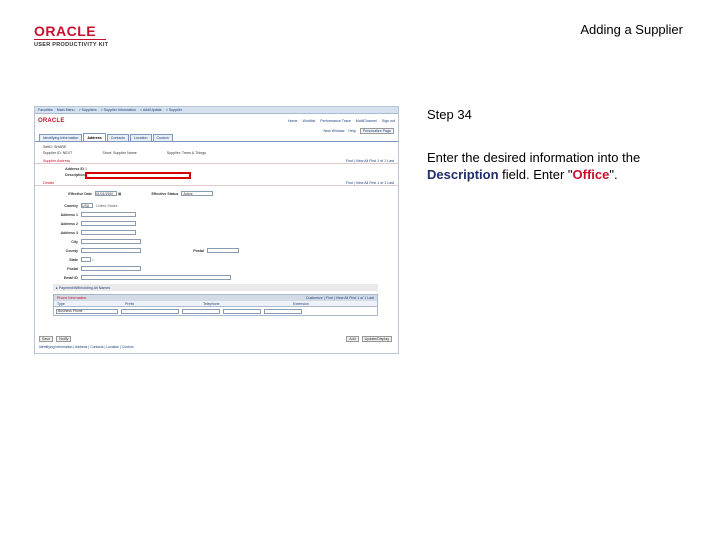 Image resolution: width=720 pixels, height=540 pixels. What do you see at coordinates (162, 137) in the screenshot?
I see `tab-custom: Custom` at bounding box center [162, 137].